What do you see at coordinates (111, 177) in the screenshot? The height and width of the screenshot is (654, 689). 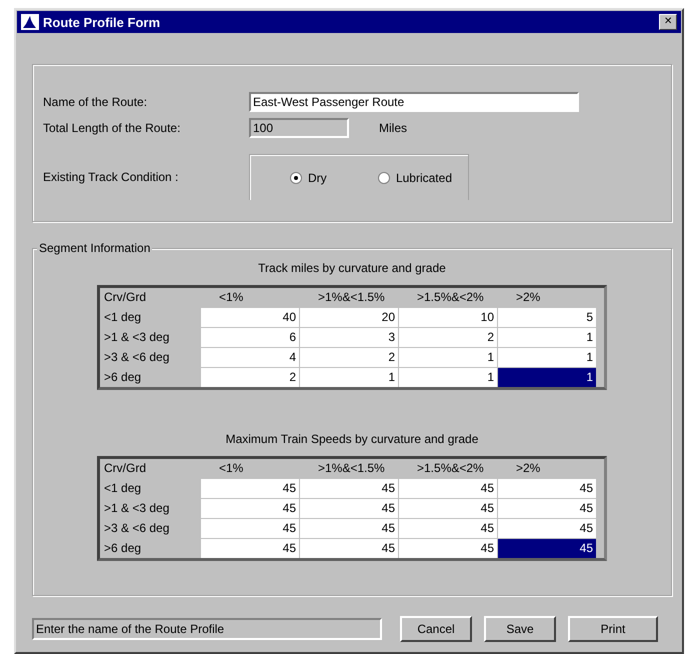 I see `field-label: Existing Track Condition :` at bounding box center [111, 177].